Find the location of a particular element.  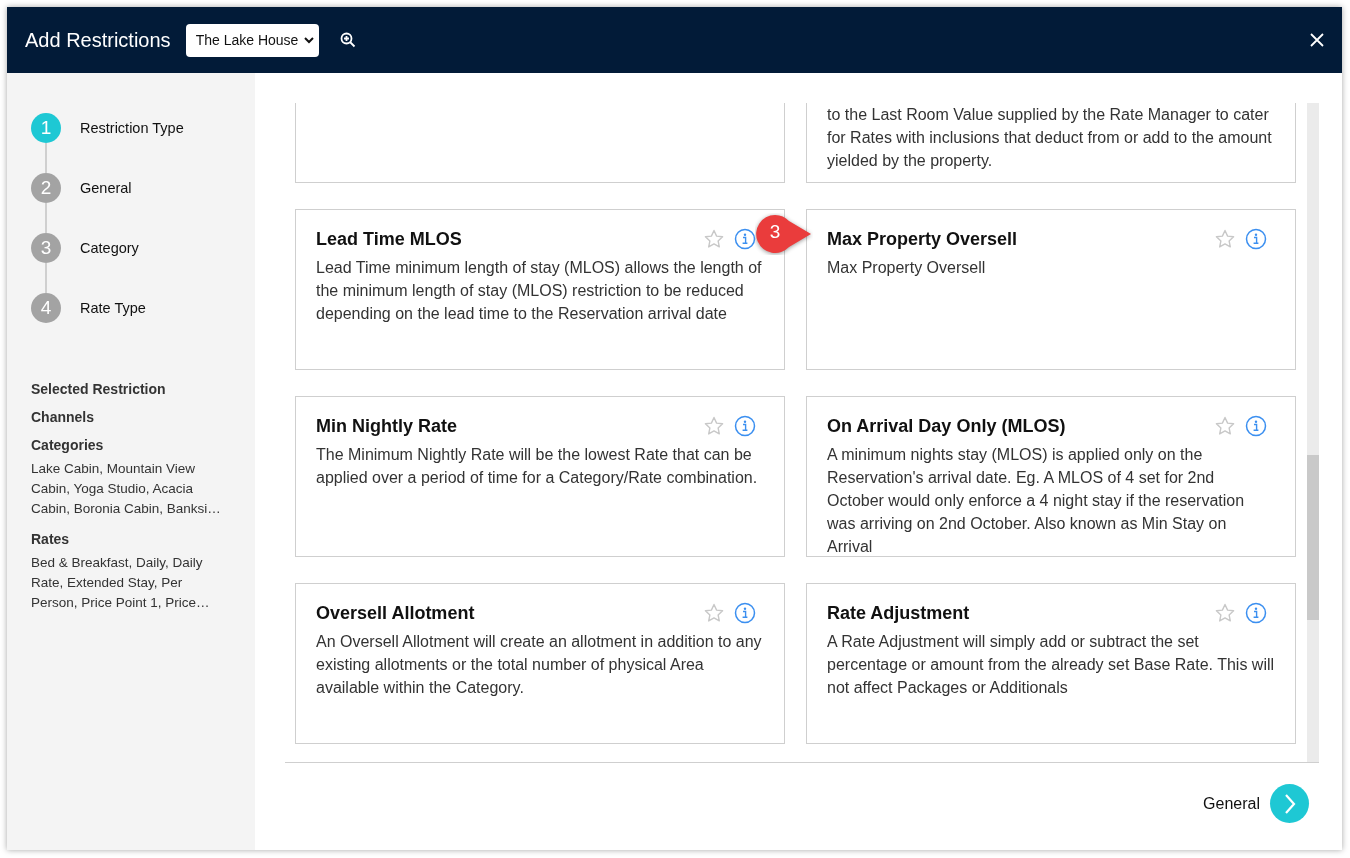

card-title: On Arrival Day Only (MLOS) is located at coordinates (947, 426).